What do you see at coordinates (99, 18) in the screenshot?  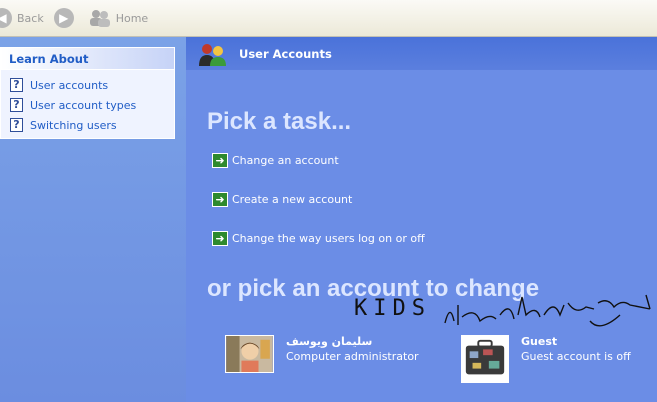 I see `users-home-icon` at bounding box center [99, 18].